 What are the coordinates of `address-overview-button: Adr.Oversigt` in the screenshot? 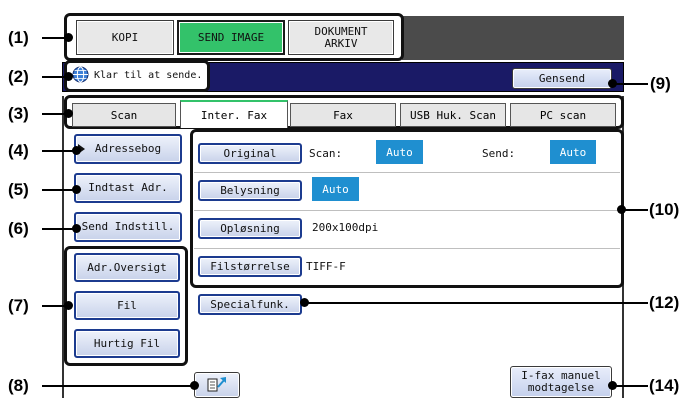 It's located at (127, 267).